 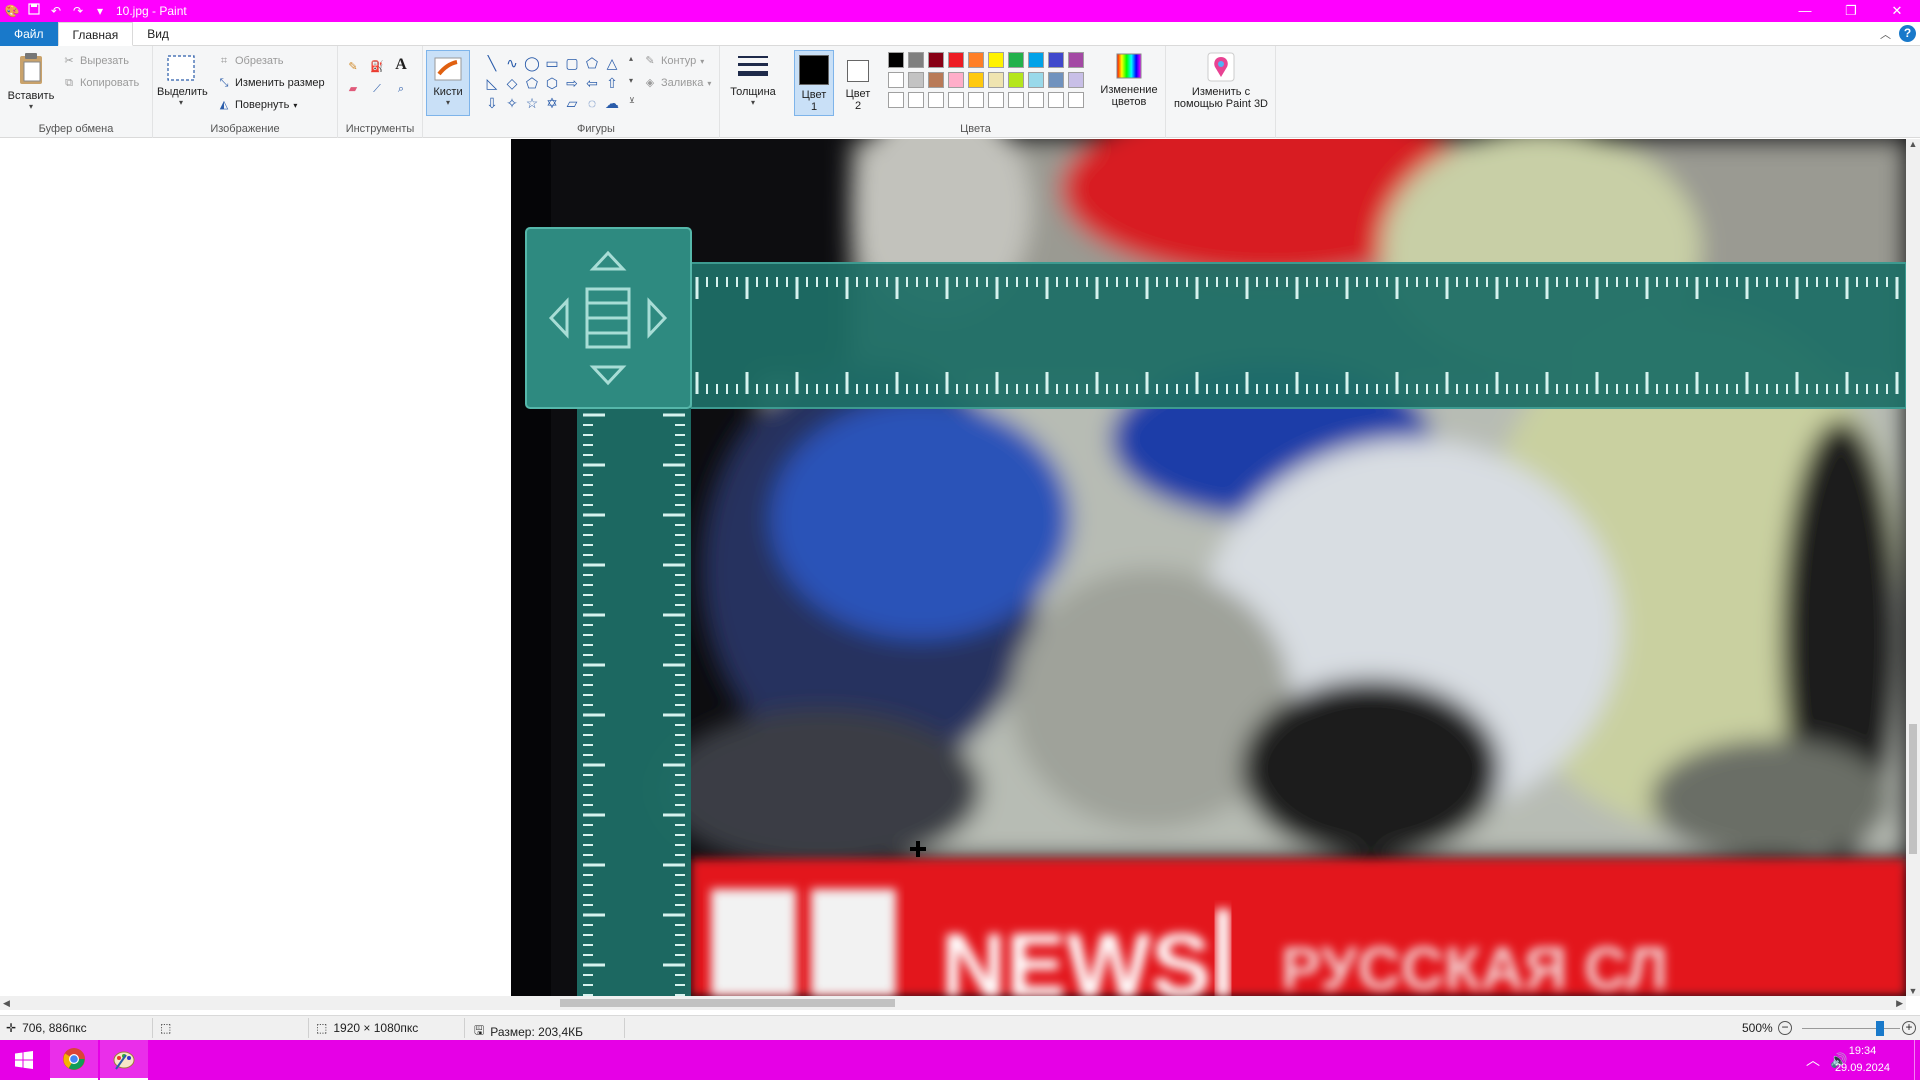 I want to click on vertical-scroll-thumb, so click(x=1913, y=789).